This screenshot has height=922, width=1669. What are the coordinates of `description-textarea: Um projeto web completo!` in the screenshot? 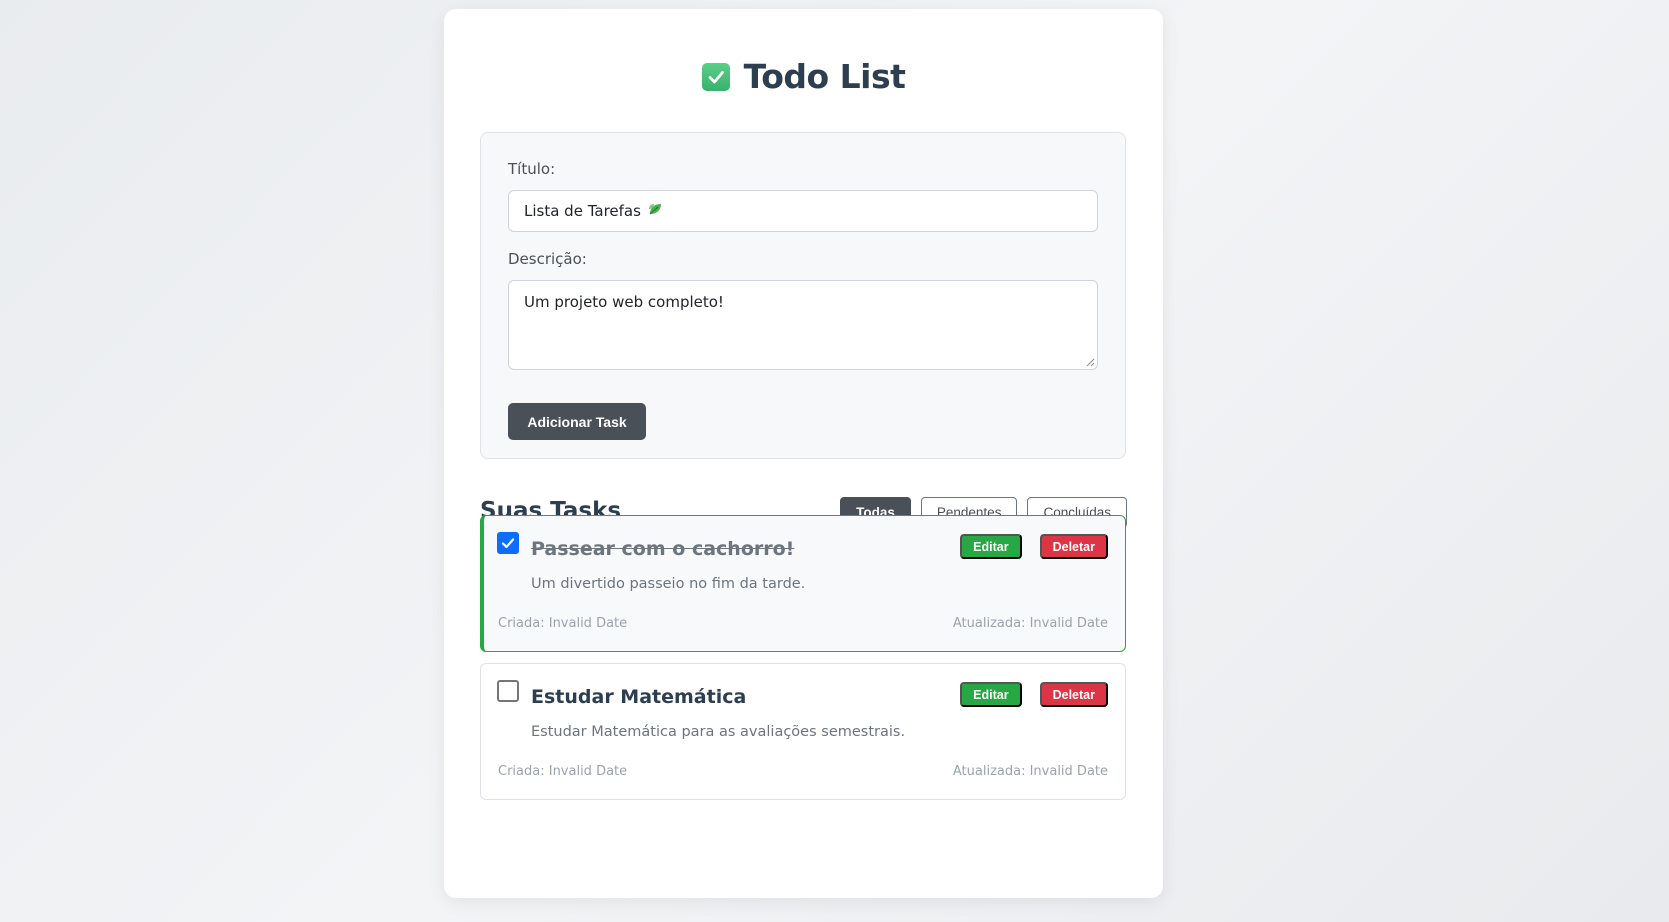 It's located at (803, 325).